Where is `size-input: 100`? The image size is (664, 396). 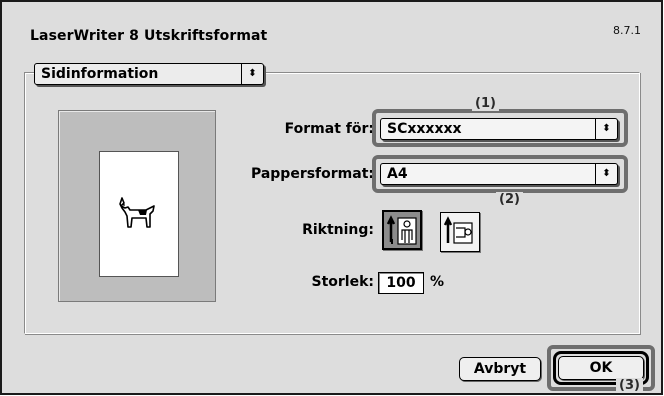
size-input: 100 is located at coordinates (401, 283).